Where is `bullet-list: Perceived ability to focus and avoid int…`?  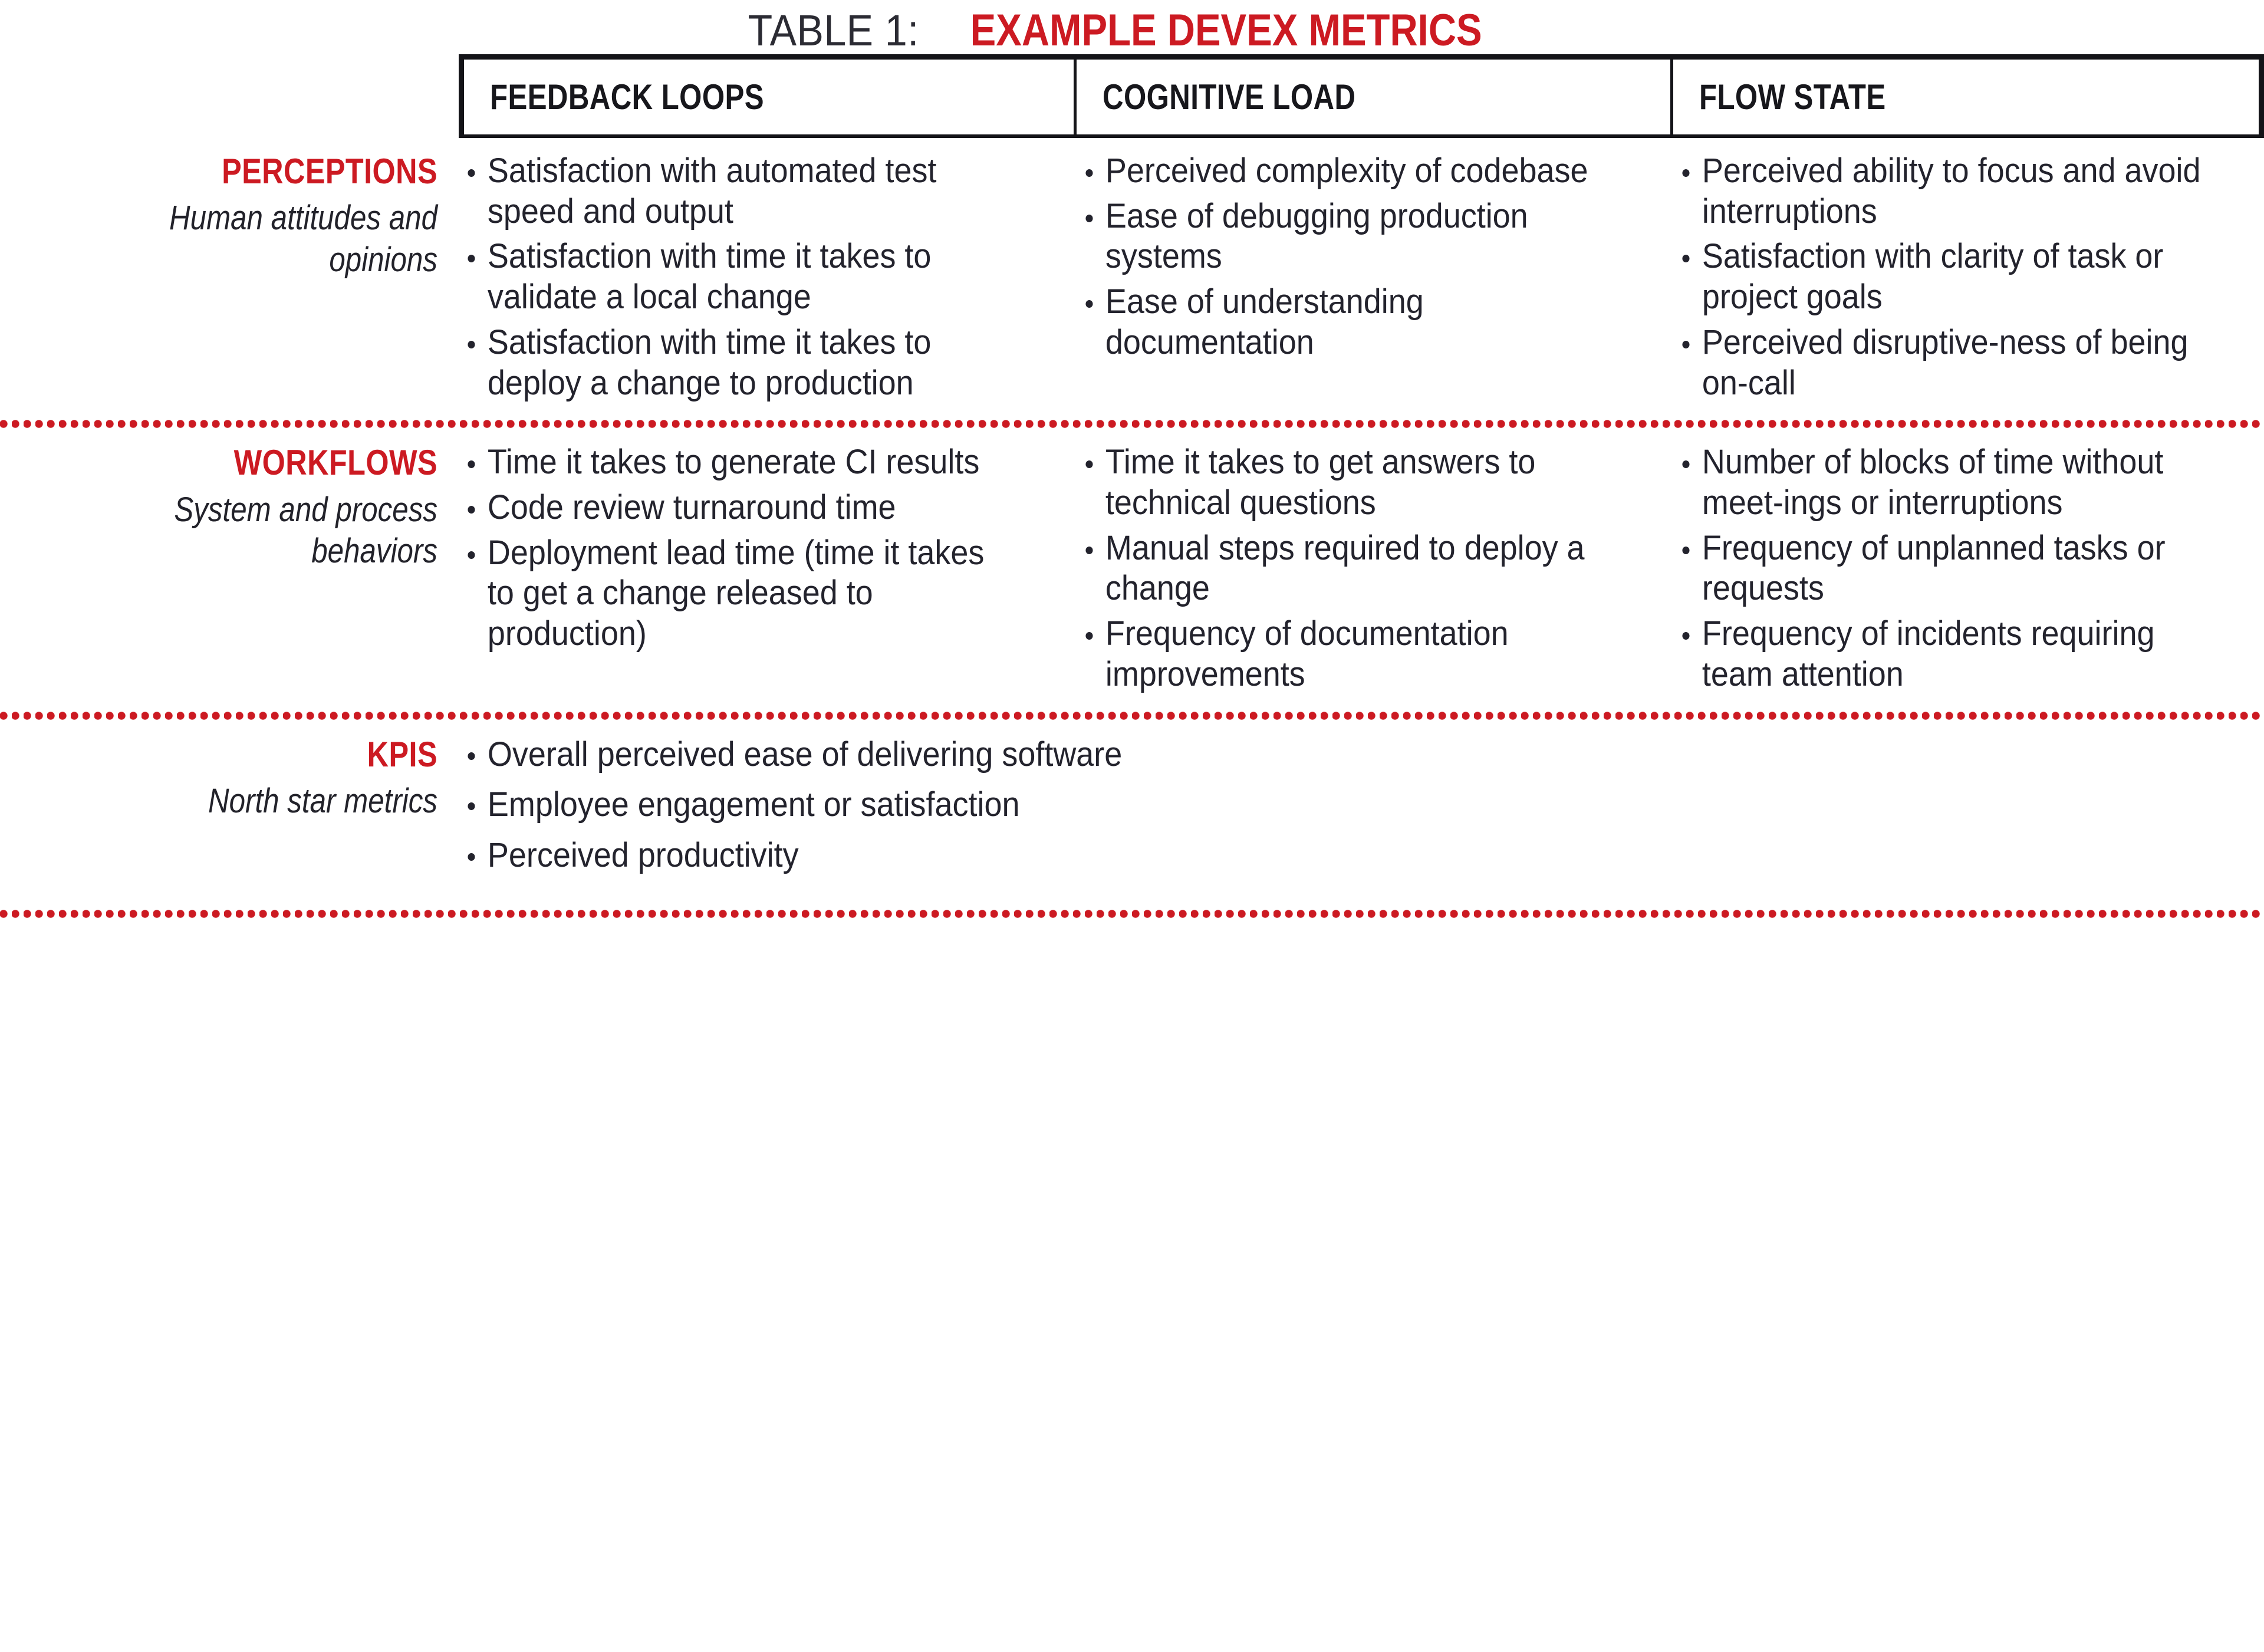 bullet-list: Perceived ability to focus and avoid int… is located at coordinates (1964, 277).